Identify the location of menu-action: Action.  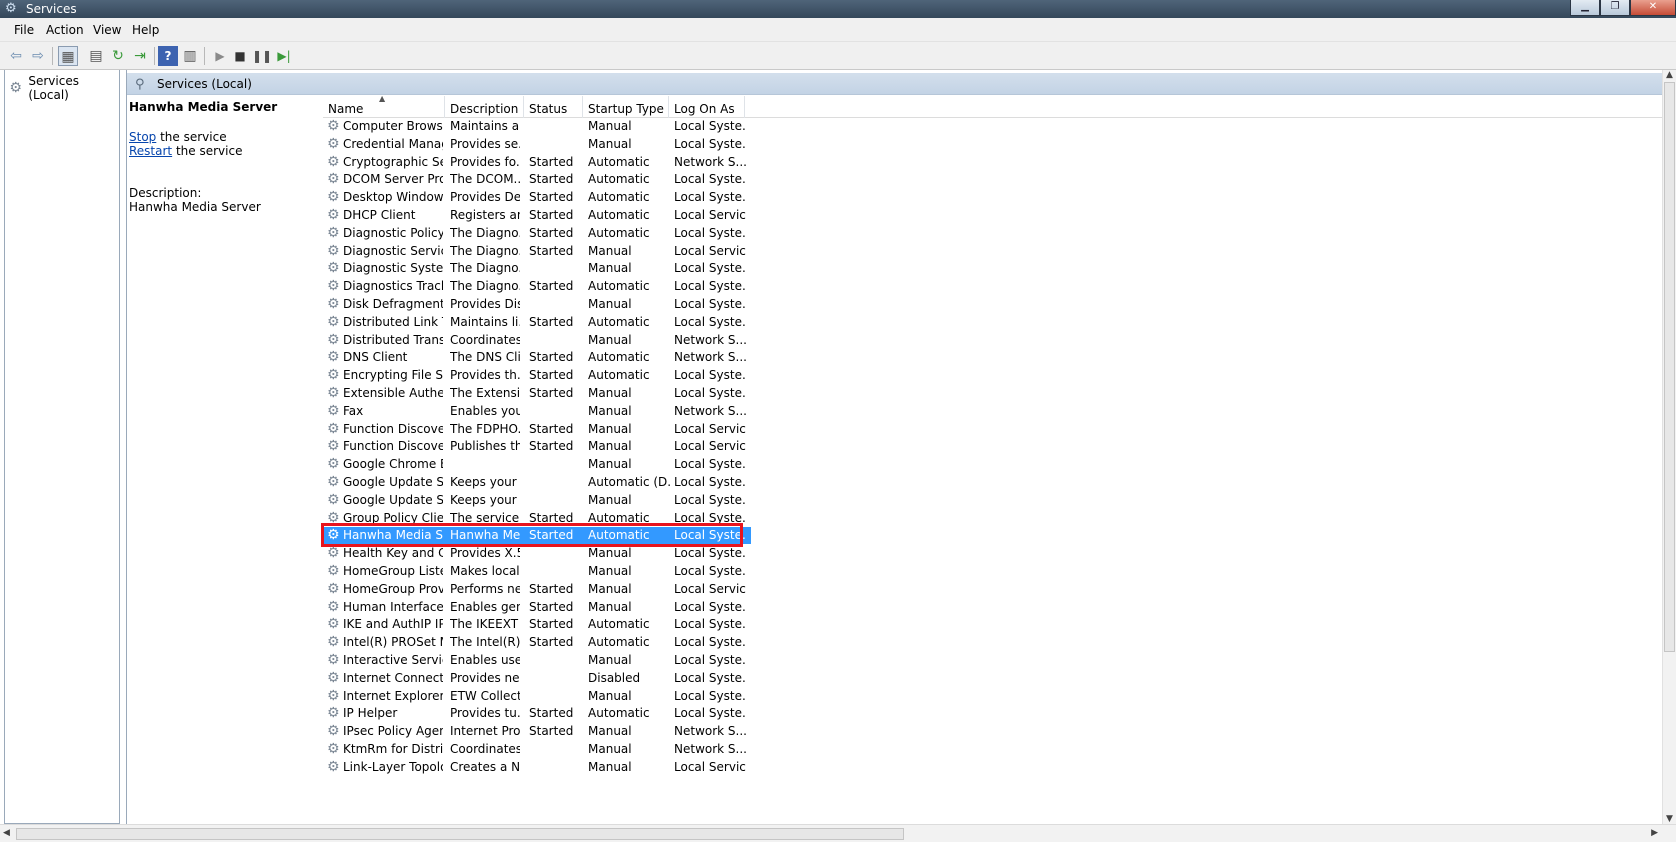
(65, 30).